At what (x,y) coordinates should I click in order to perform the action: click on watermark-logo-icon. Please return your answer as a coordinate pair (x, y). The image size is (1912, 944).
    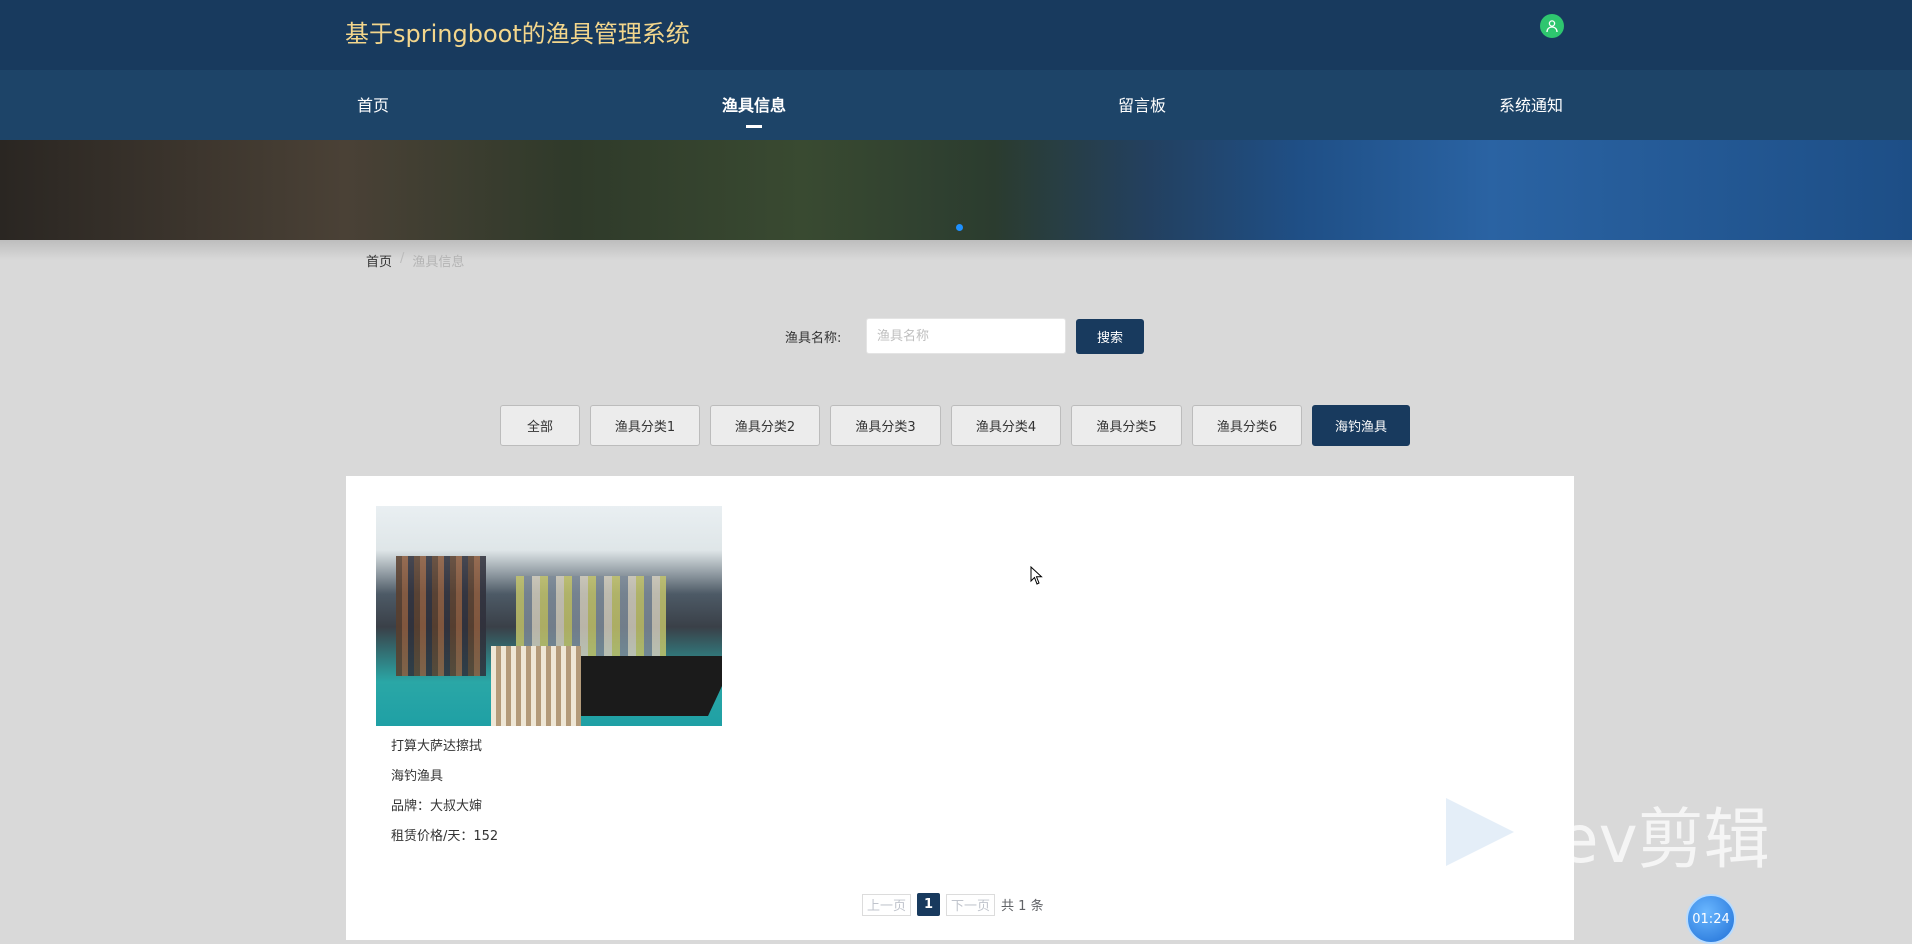
    Looking at the image, I should click on (1480, 832).